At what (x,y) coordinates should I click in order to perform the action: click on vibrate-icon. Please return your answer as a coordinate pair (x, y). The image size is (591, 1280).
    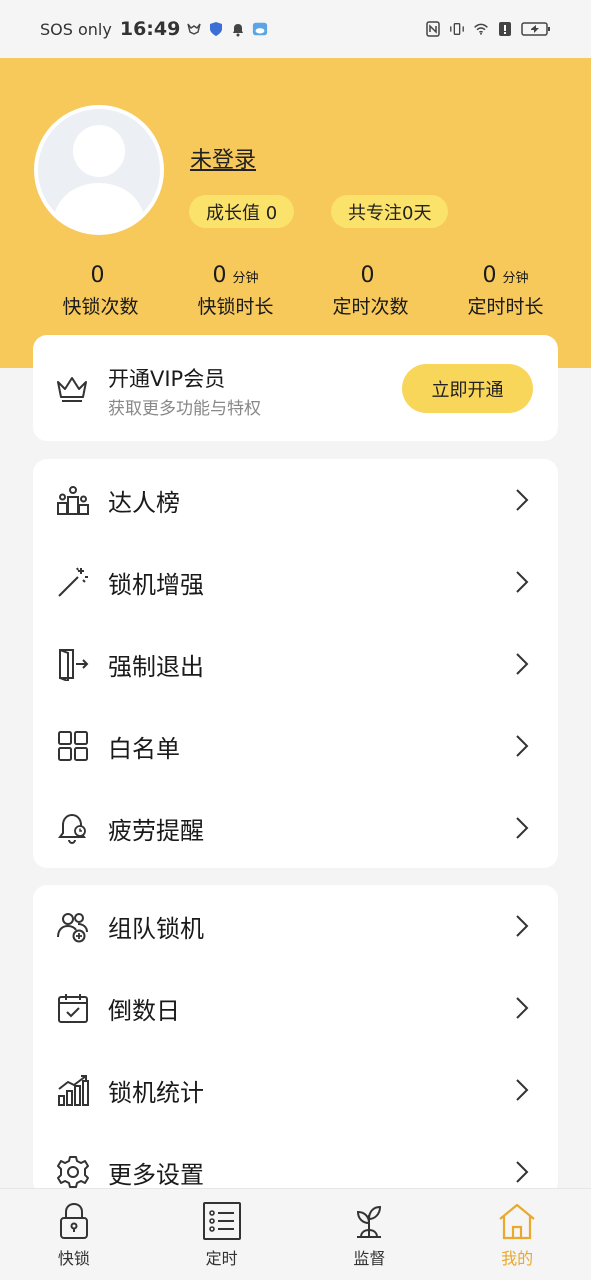
    Looking at the image, I should click on (457, 29).